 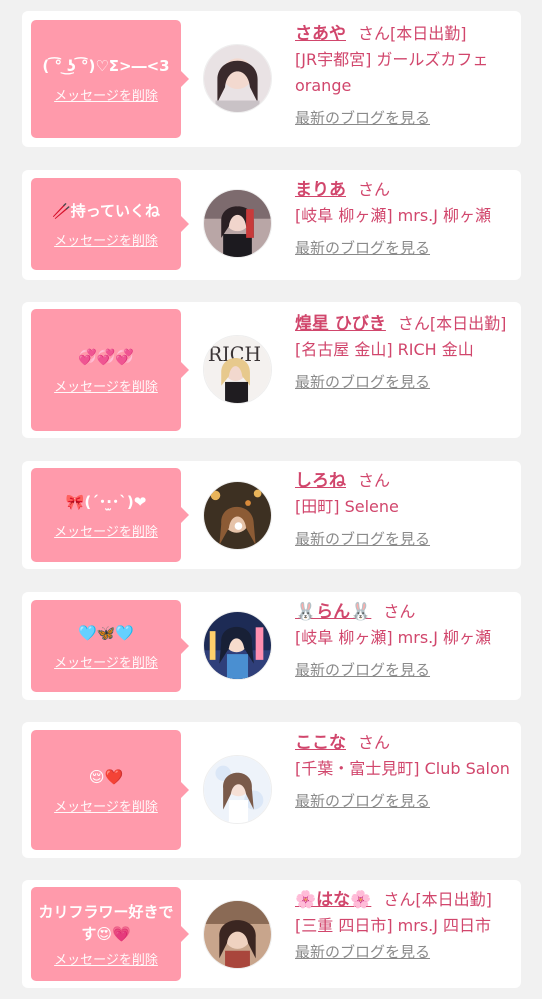 What do you see at coordinates (110, 370) in the screenshot?
I see `message-bubble: 💞💞💞 メッセージを削除` at bounding box center [110, 370].